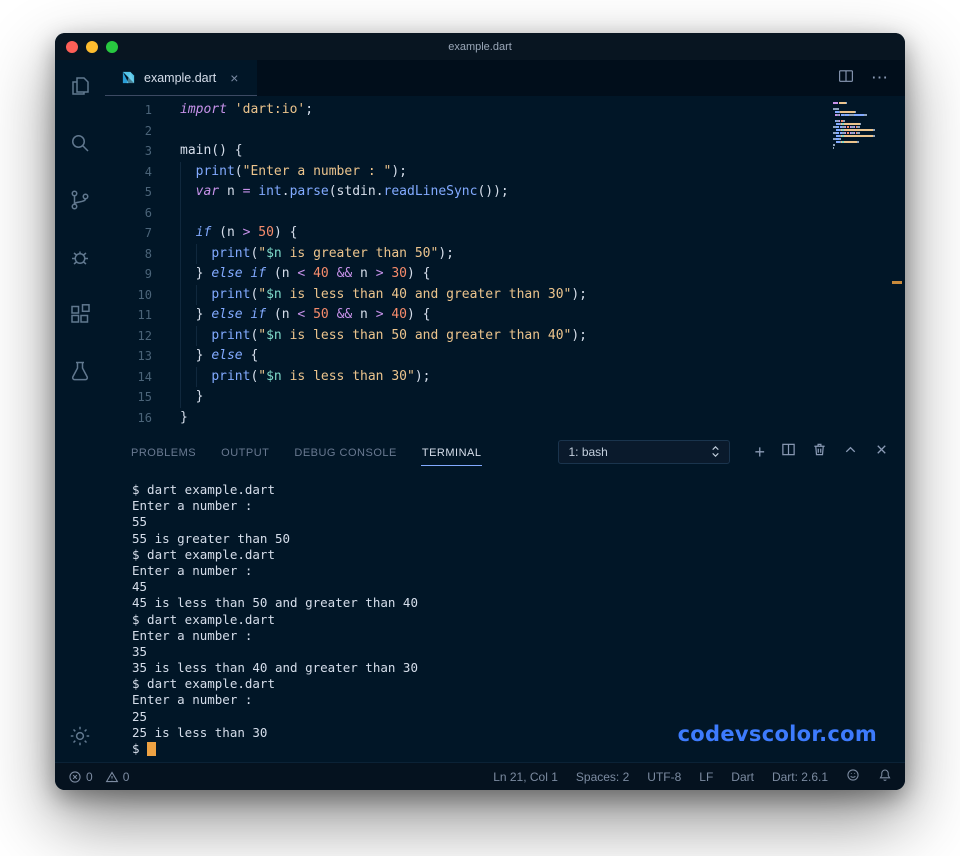  What do you see at coordinates (80, 257) in the screenshot?
I see `sidebar-item-debug` at bounding box center [80, 257].